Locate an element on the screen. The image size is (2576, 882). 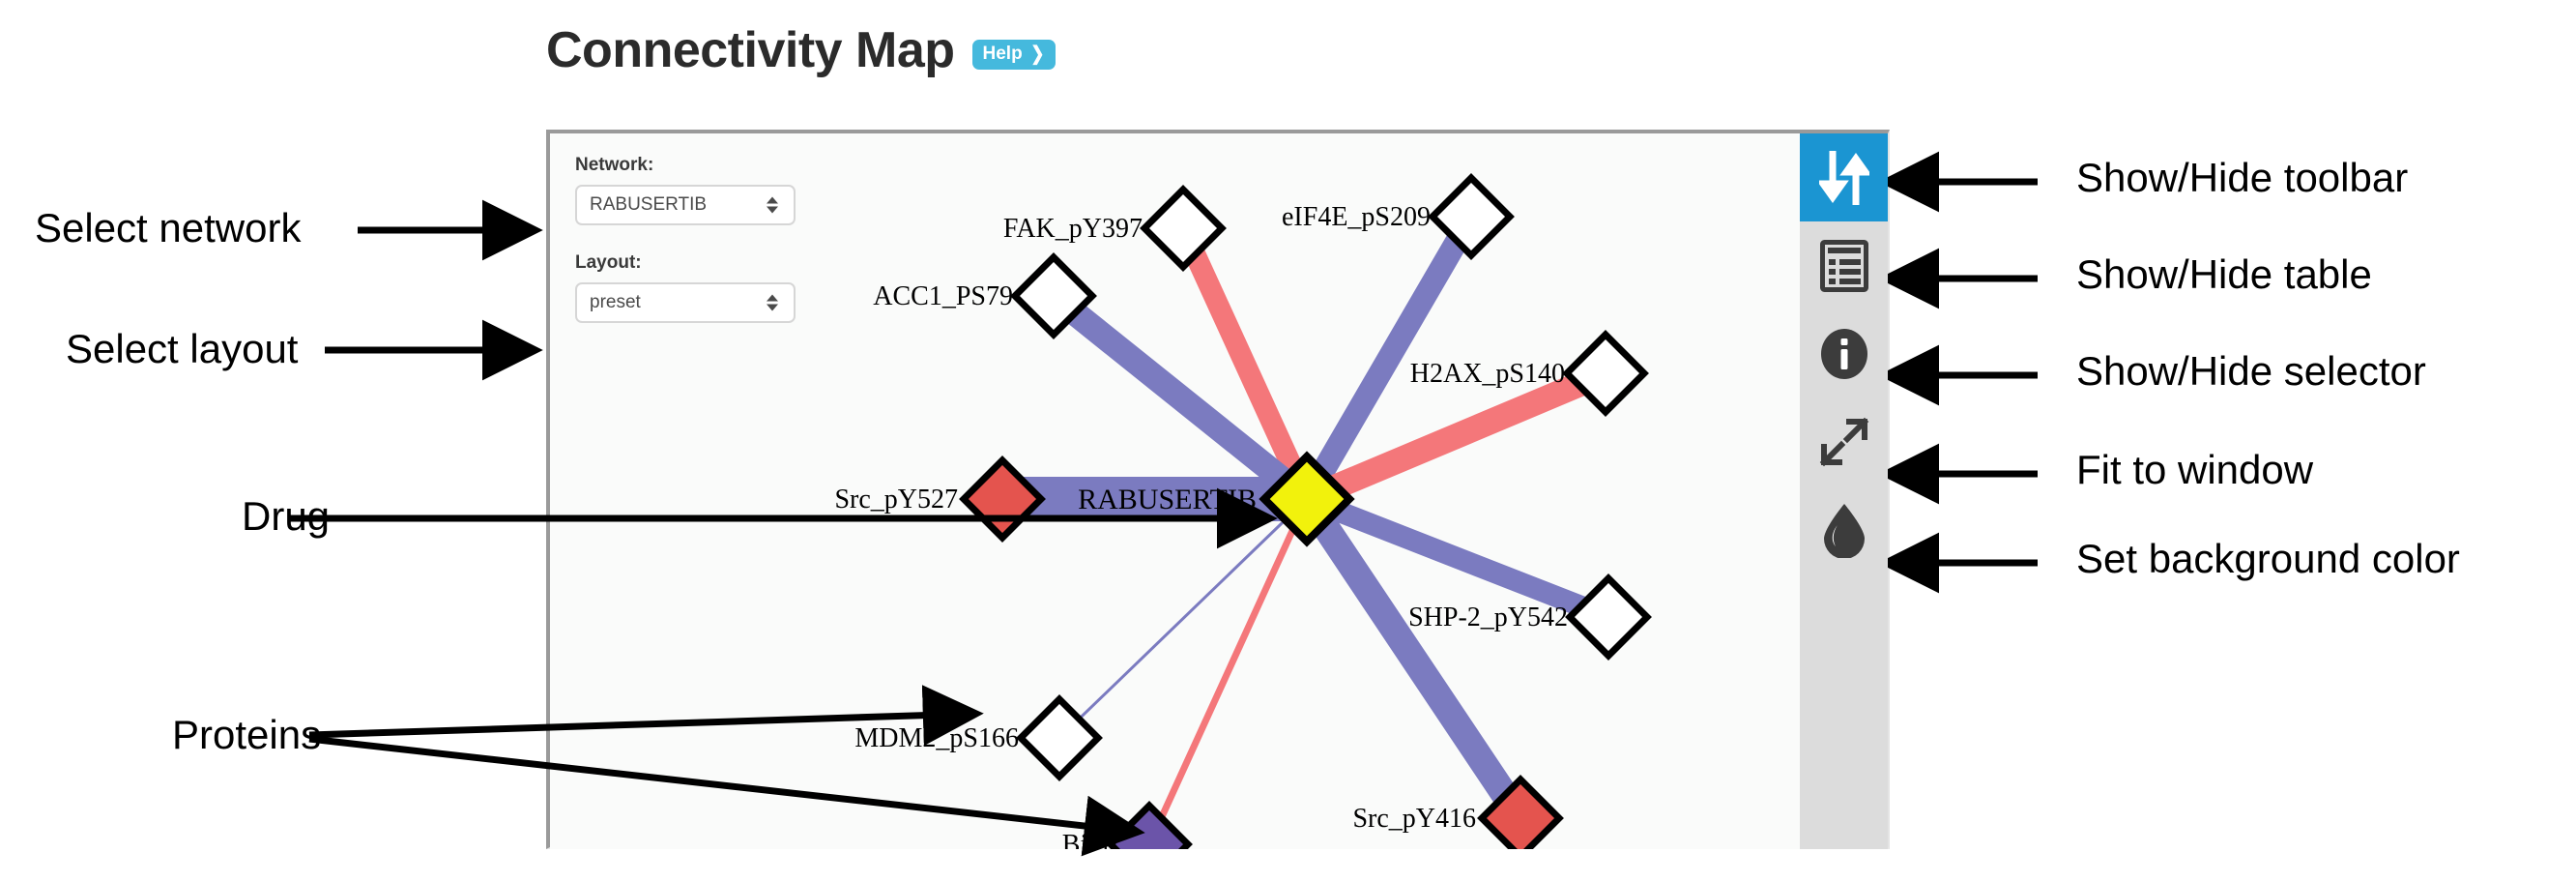
graph-node-label: SHP-2_pY542 is located at coordinates (1488, 617).